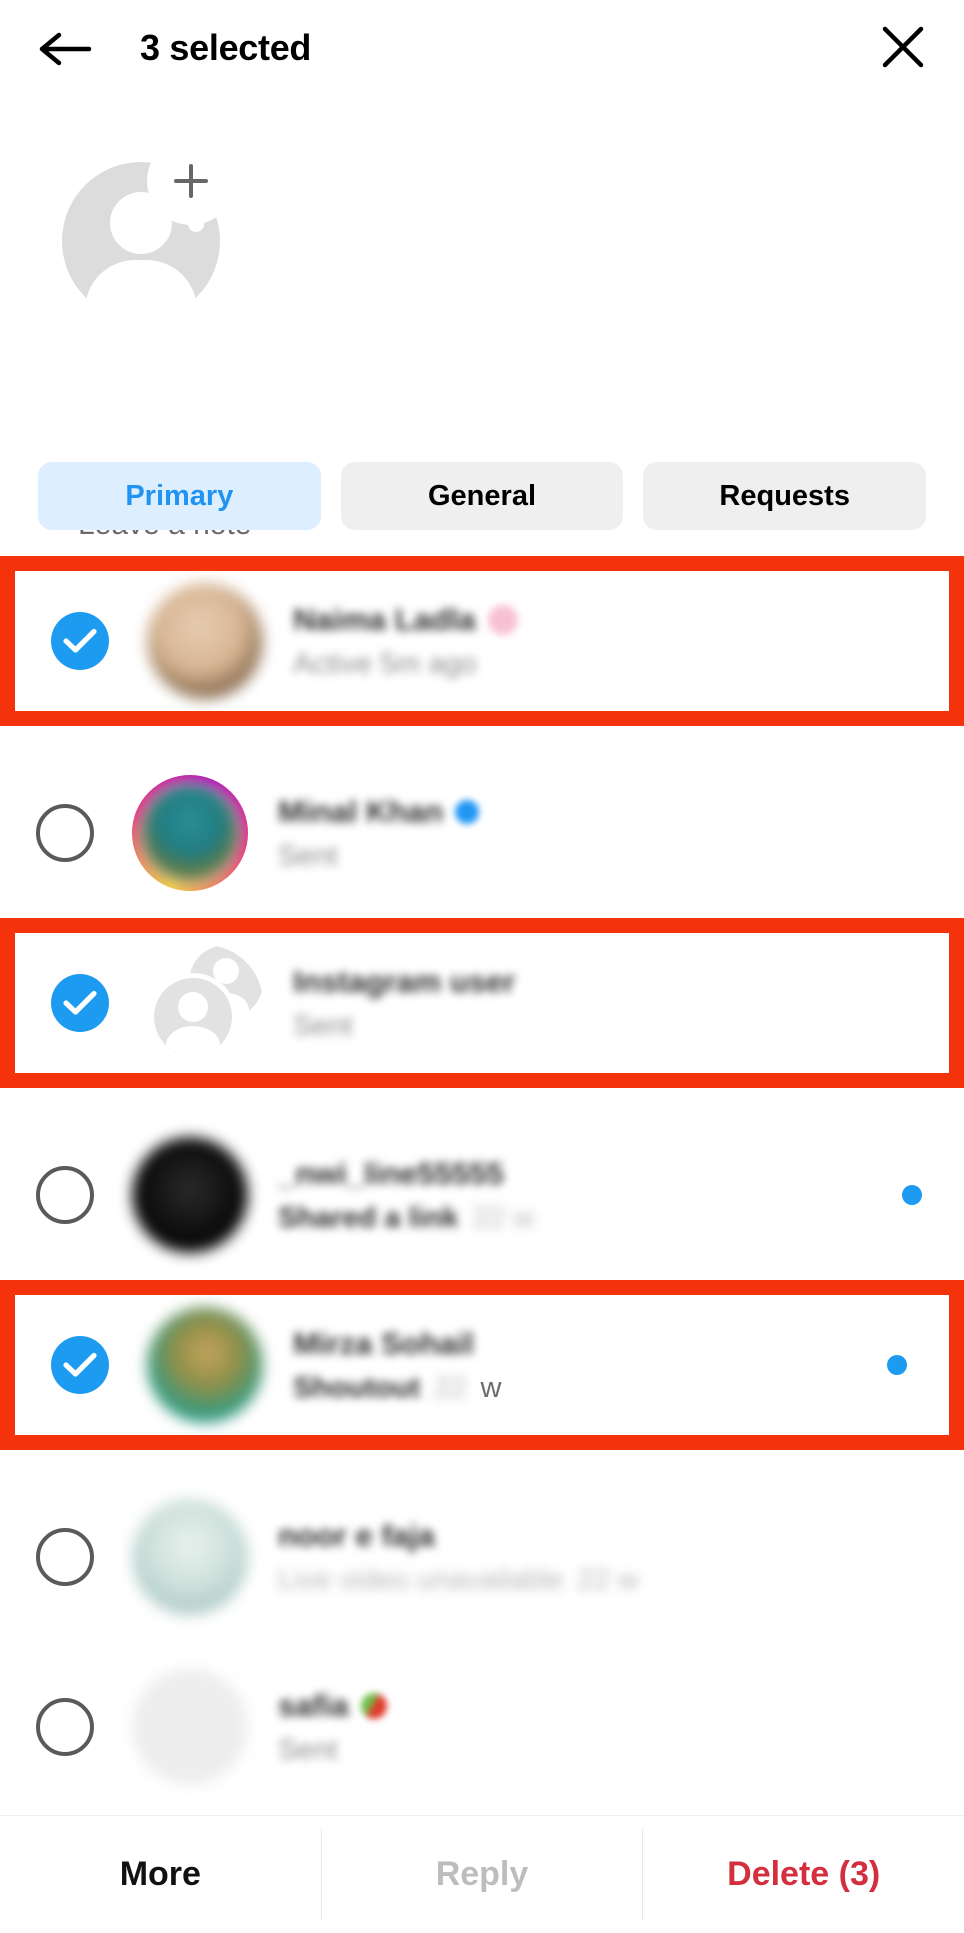 The width and height of the screenshot is (964, 1933). Describe the element at coordinates (160, 1874) in the screenshot. I see `more-button: More` at that location.